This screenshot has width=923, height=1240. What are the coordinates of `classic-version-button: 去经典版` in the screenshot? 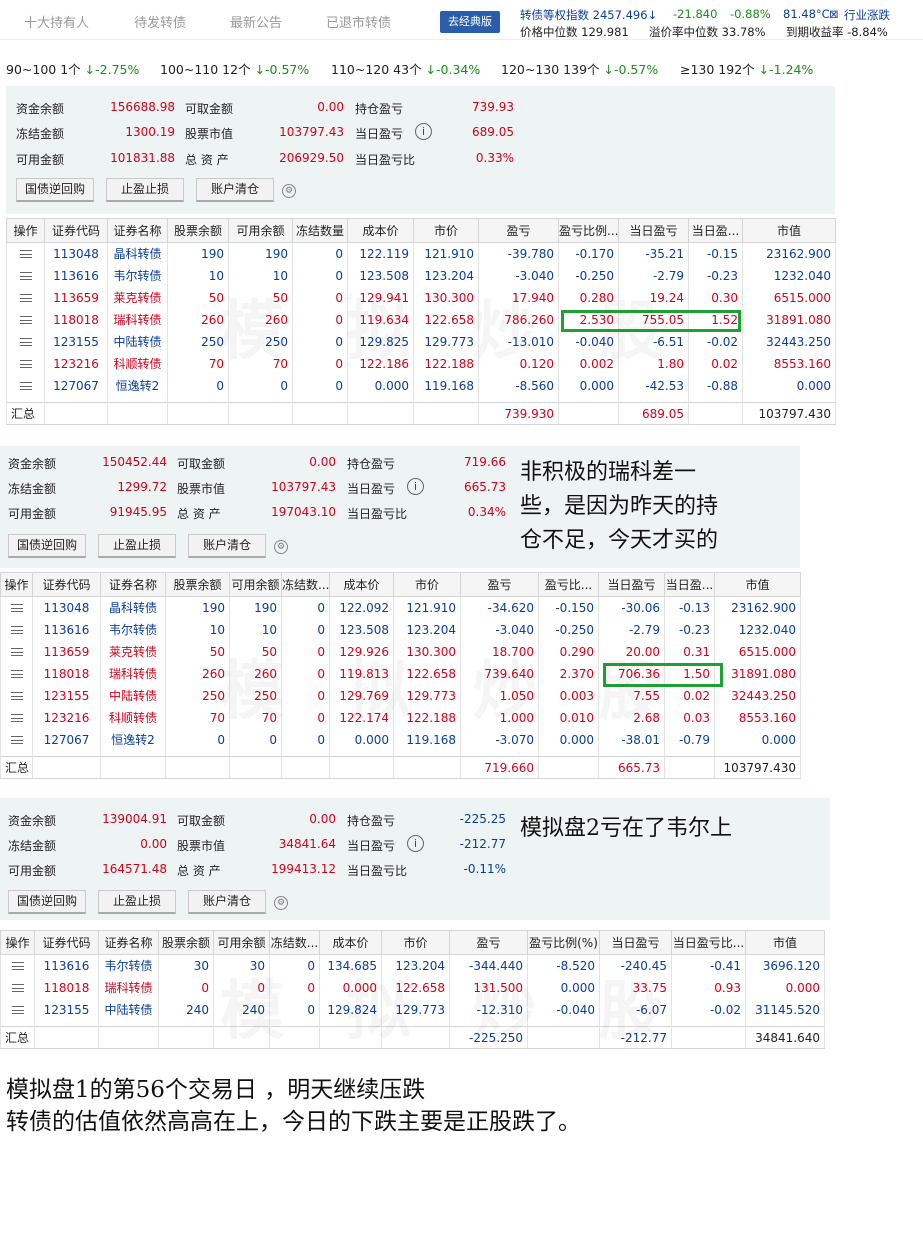 It's located at (470, 22).